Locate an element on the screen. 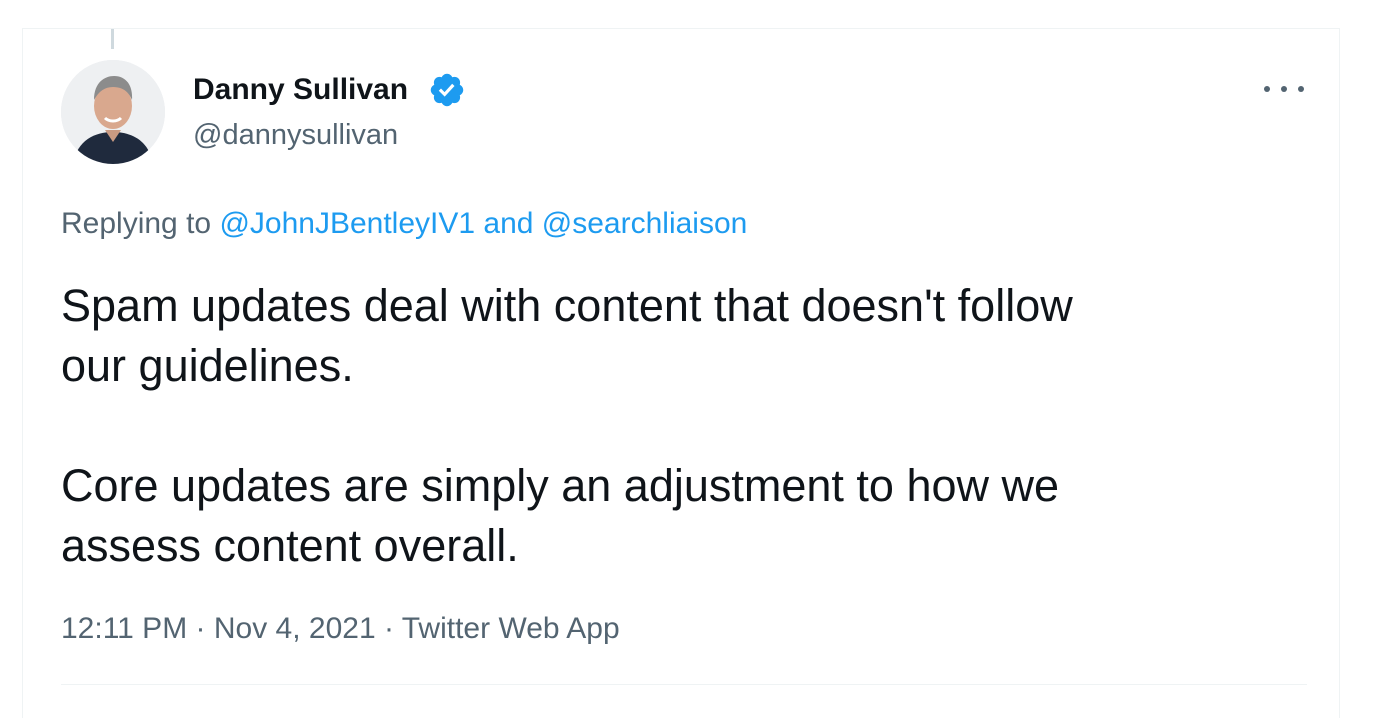 The image size is (1380, 718). replying-to-label: Replying to is located at coordinates (136, 223).